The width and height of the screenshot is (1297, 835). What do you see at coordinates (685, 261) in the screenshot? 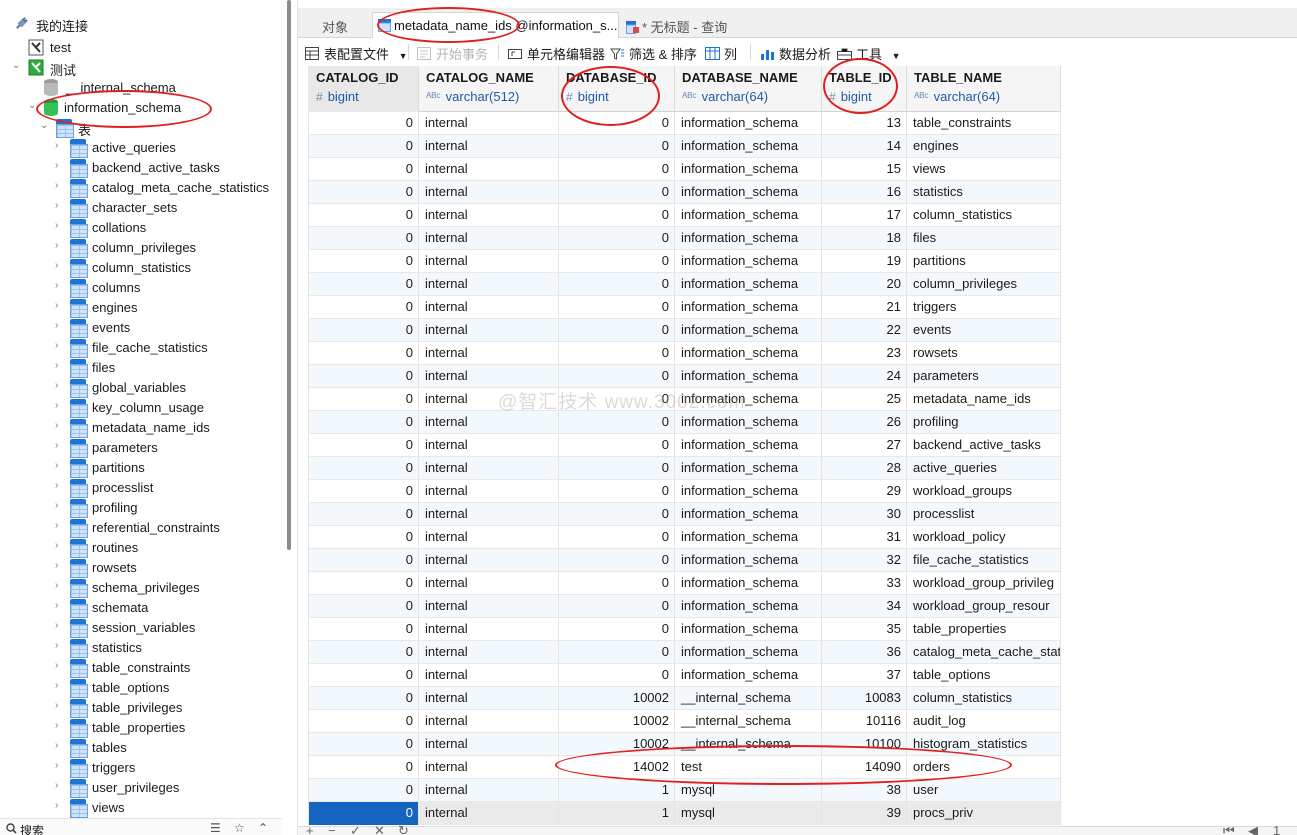
I see `table-row: 0 internal 0 information_schema 19 partitions` at bounding box center [685, 261].